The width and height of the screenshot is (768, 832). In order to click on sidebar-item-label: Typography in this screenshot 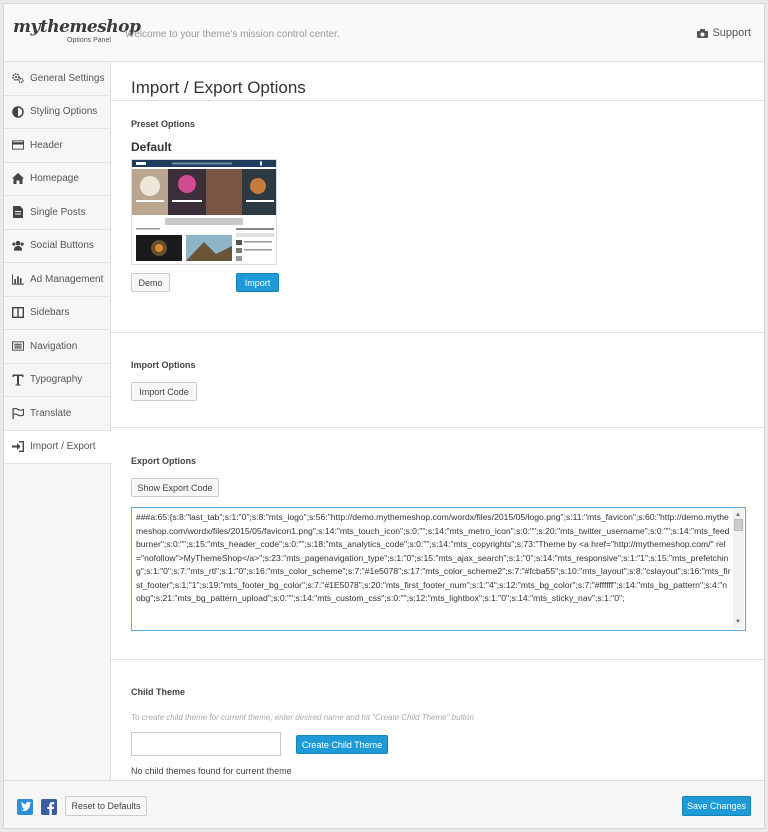, I will do `click(56, 380)`.